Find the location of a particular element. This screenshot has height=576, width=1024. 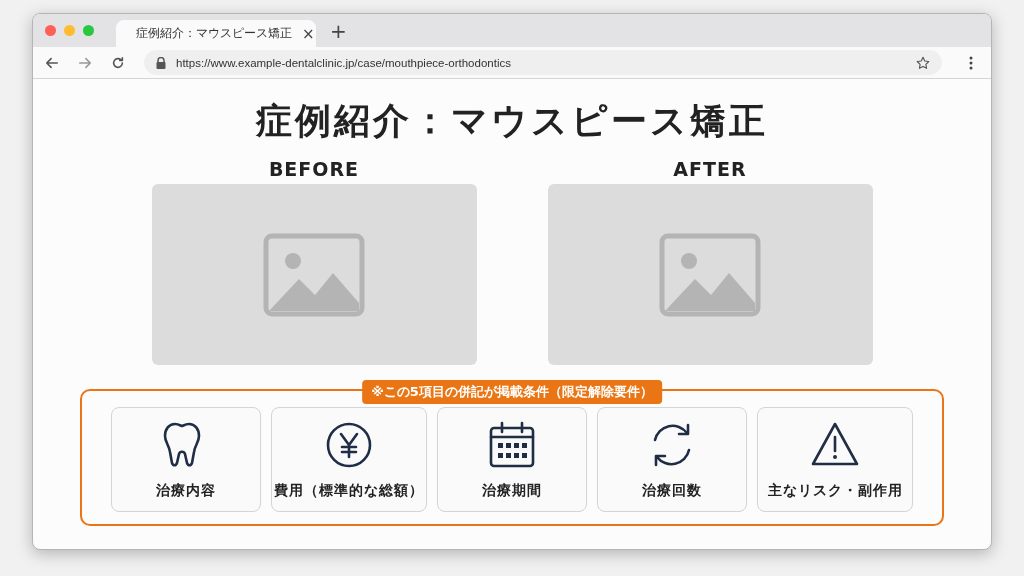

back-icon is located at coordinates (52, 62).